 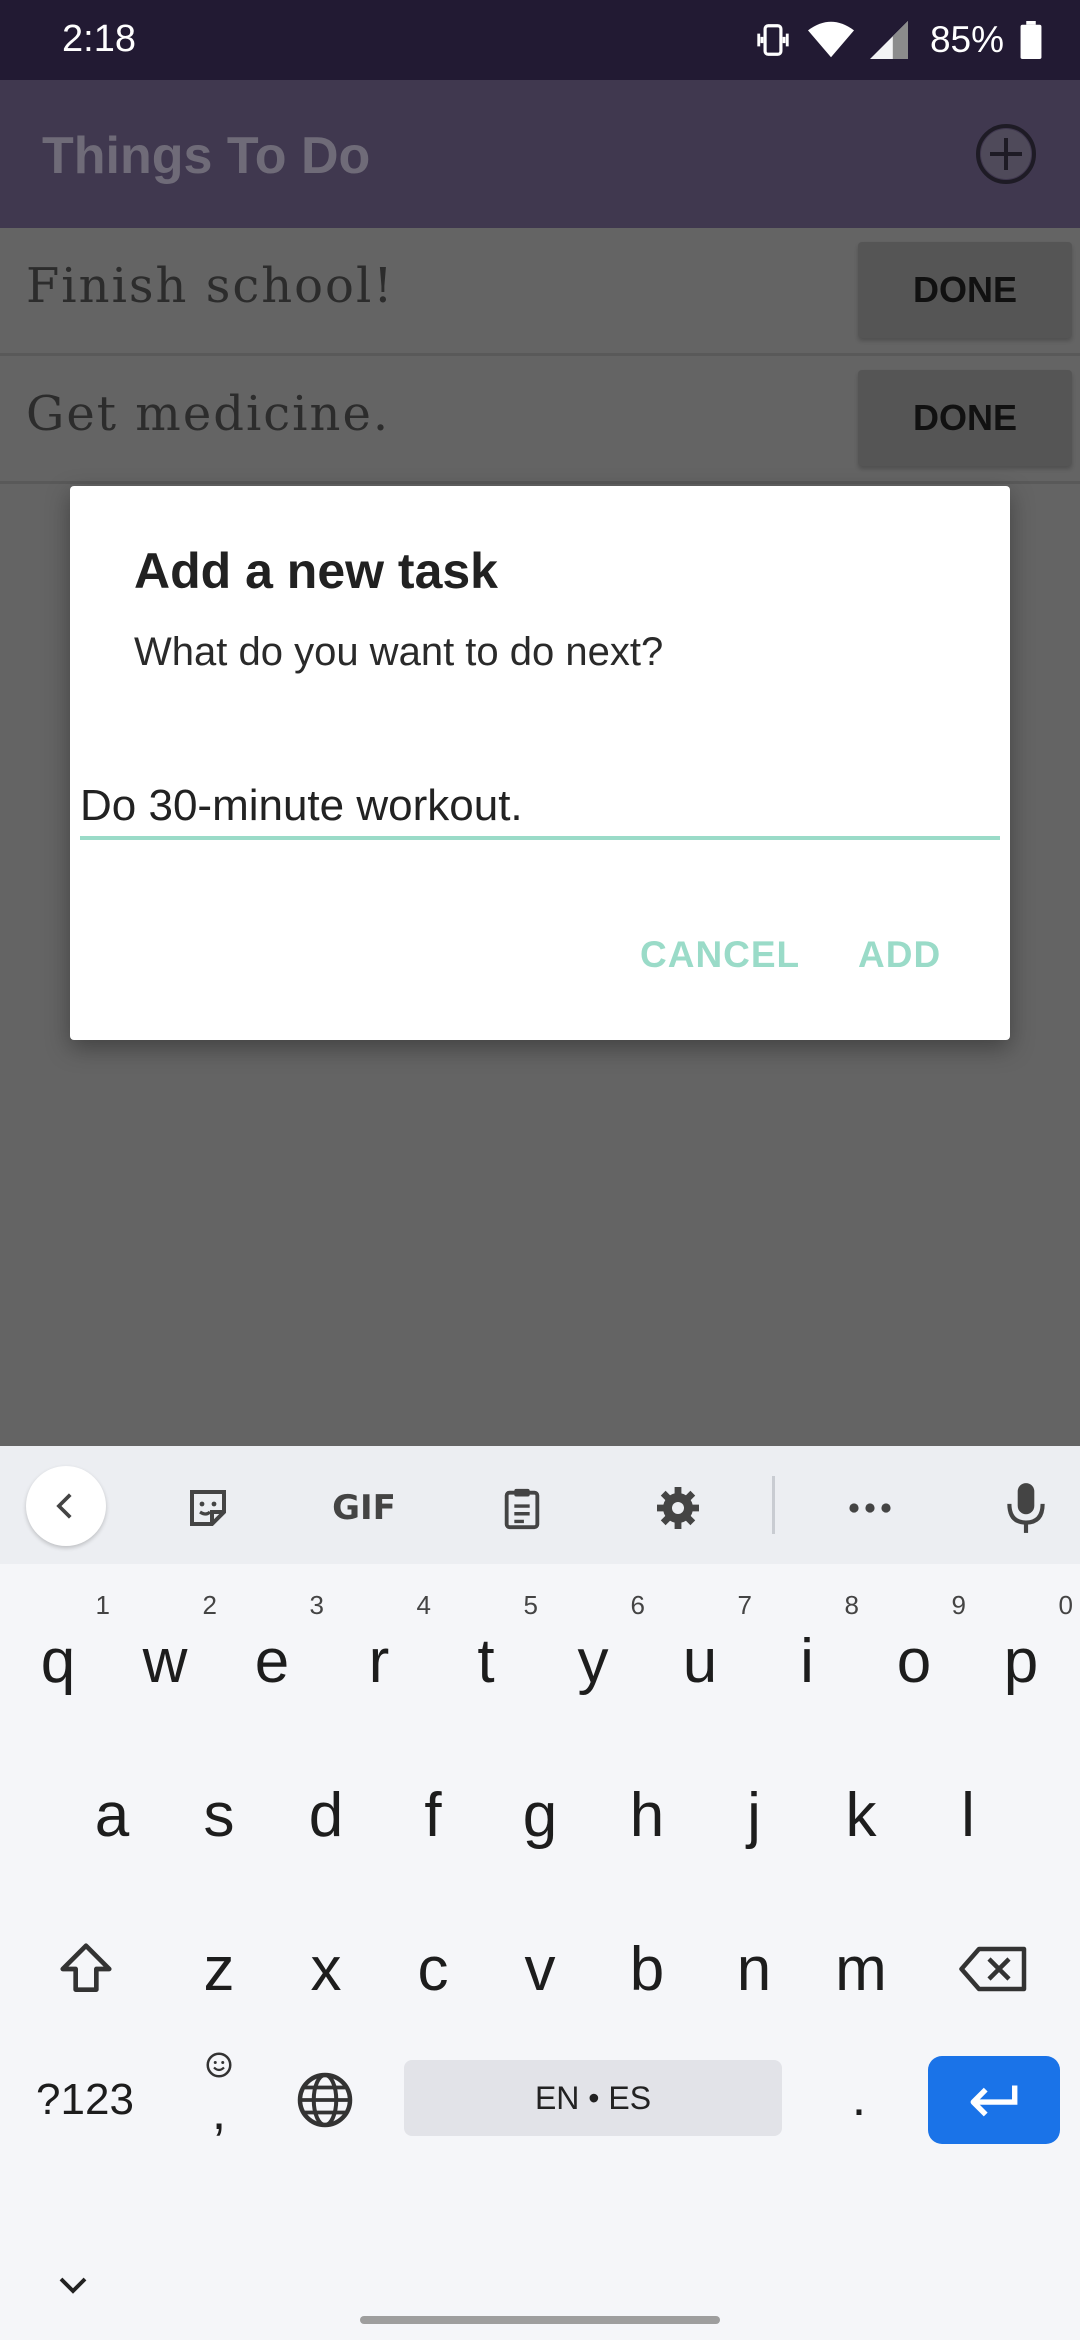 I want to click on key-p: p0, so click(x=1021, y=1658).